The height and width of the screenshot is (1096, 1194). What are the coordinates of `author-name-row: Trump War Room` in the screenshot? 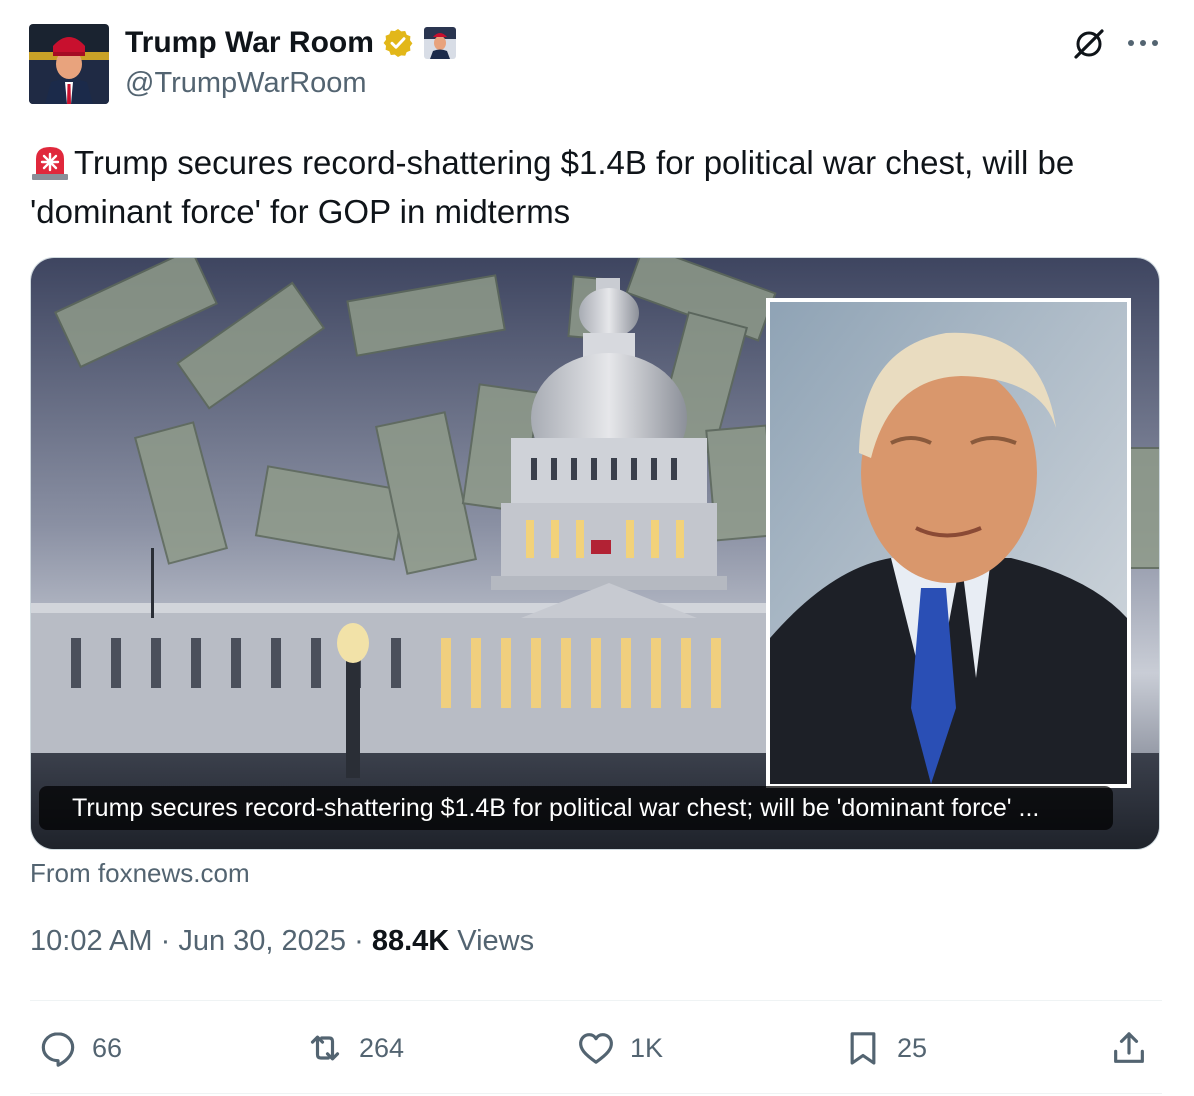 It's located at (290, 43).